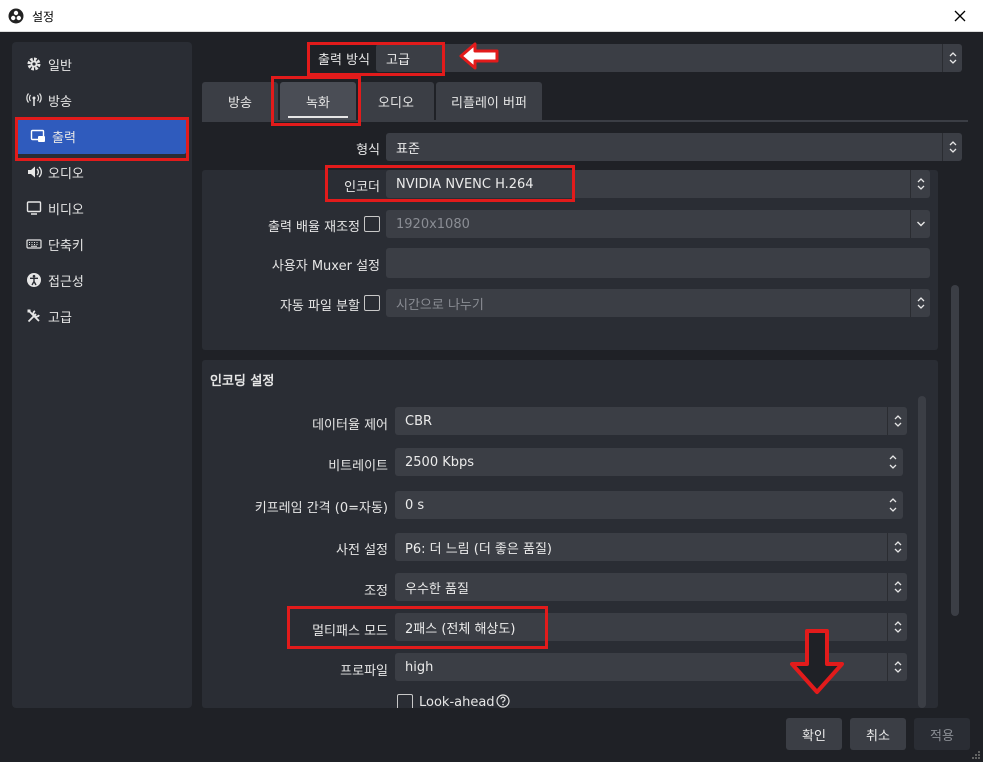  Describe the element at coordinates (350, 631) in the screenshot. I see `multipass-label: 멀티패스 모드` at that location.